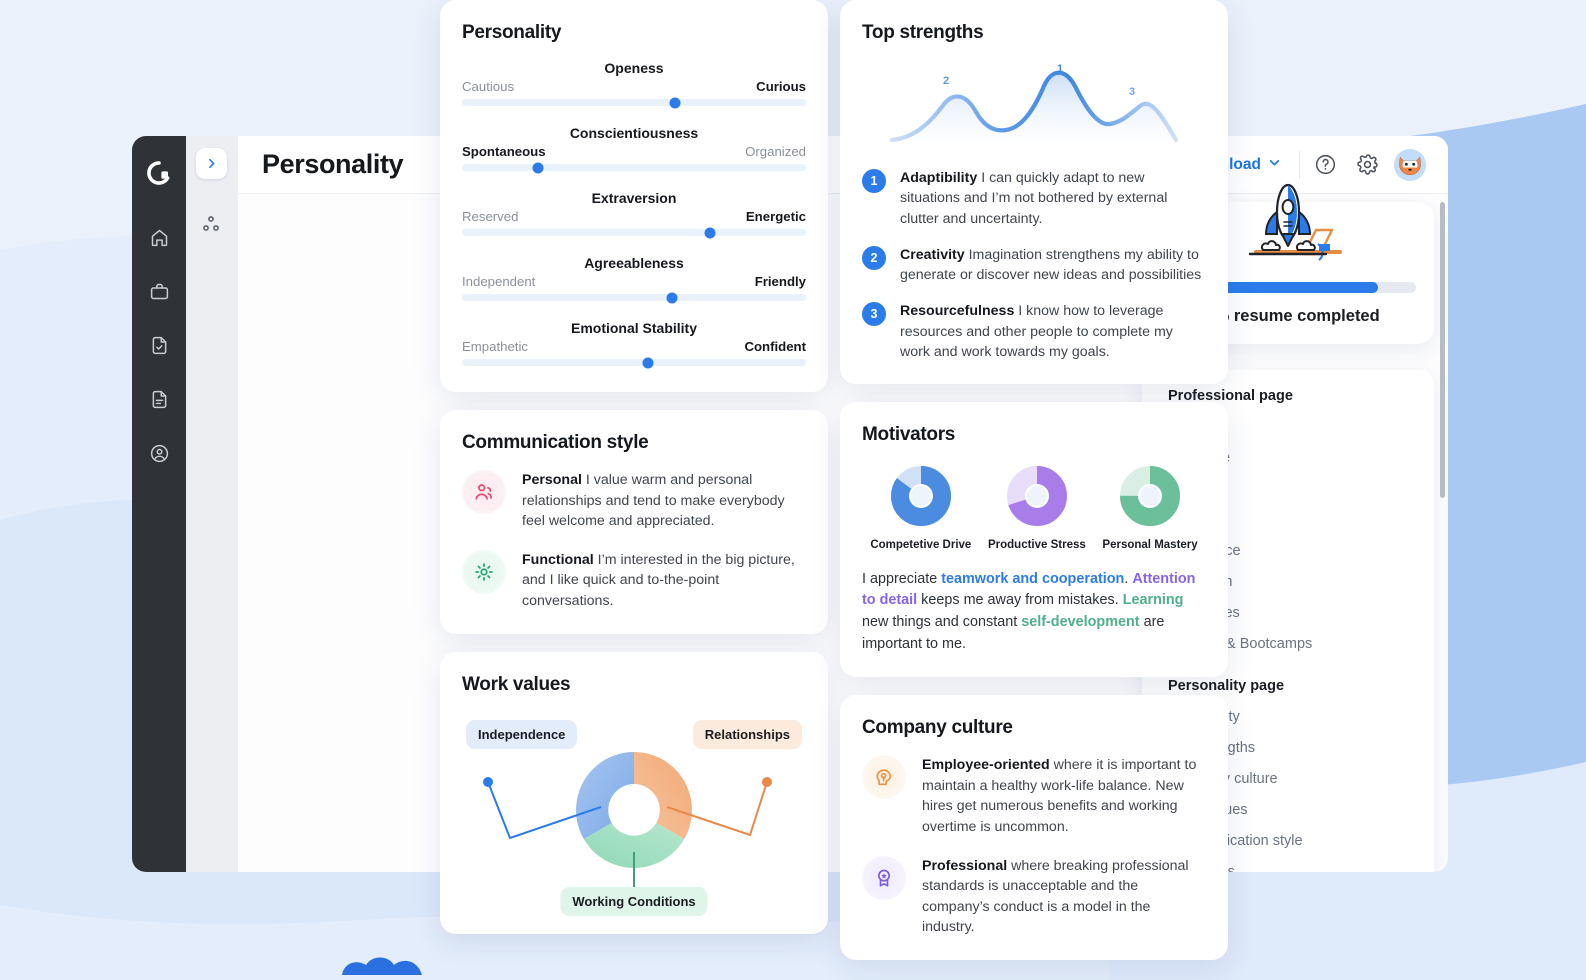 The width and height of the screenshot is (1586, 980). I want to click on trait-endpoints: Cautious Curious, so click(634, 86).